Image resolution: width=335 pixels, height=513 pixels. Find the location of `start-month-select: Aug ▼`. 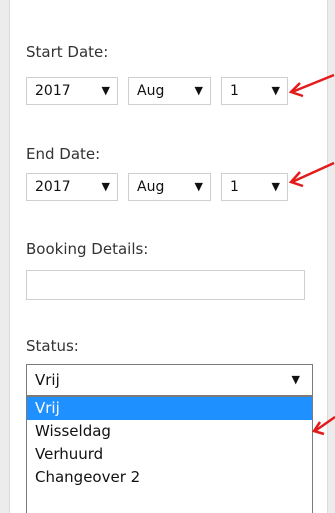

start-month-select: Aug ▼ is located at coordinates (169, 91).